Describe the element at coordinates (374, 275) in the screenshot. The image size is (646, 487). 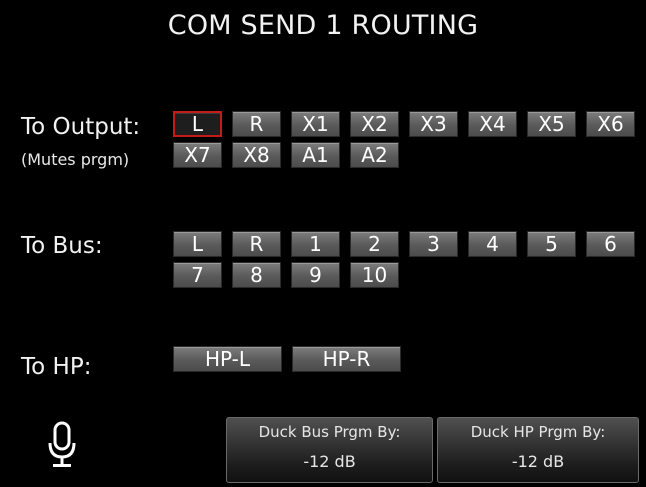
I see `bus-10-button: 10` at that location.